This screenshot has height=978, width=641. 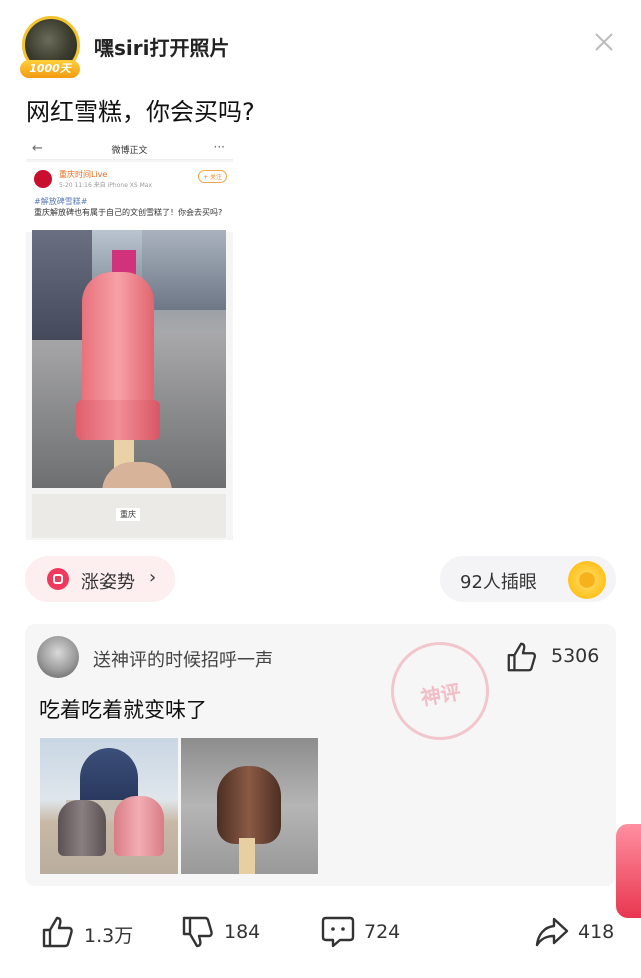 What do you see at coordinates (575, 656) in the screenshot?
I see `comment-like-count: 5306` at bounding box center [575, 656].